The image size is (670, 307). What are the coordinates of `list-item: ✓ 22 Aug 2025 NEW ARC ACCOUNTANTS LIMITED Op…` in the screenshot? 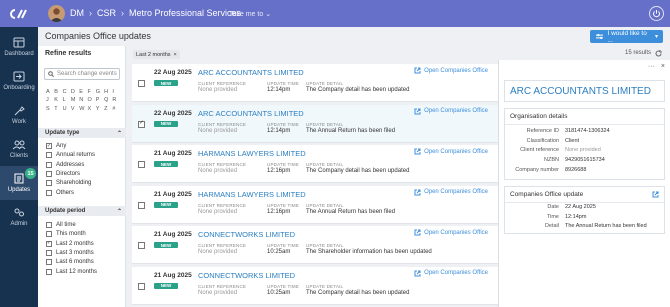 It's located at (315, 123).